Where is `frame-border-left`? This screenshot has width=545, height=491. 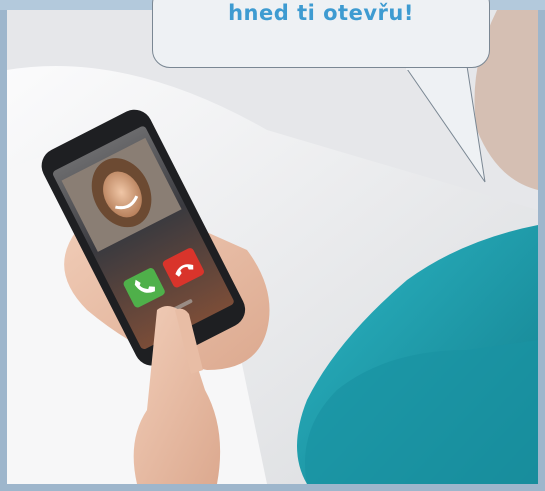
frame-border-left is located at coordinates (3, 245).